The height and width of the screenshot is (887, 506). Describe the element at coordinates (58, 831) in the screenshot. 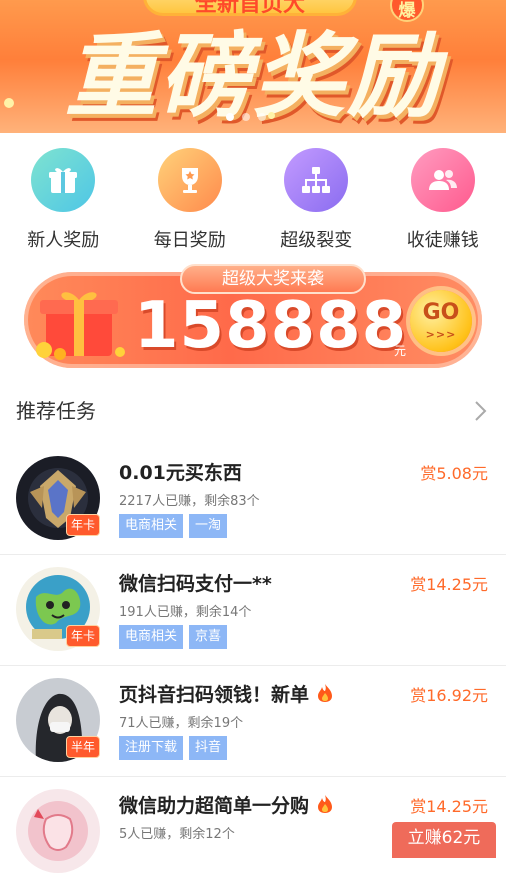

I see `task-avatar` at that location.